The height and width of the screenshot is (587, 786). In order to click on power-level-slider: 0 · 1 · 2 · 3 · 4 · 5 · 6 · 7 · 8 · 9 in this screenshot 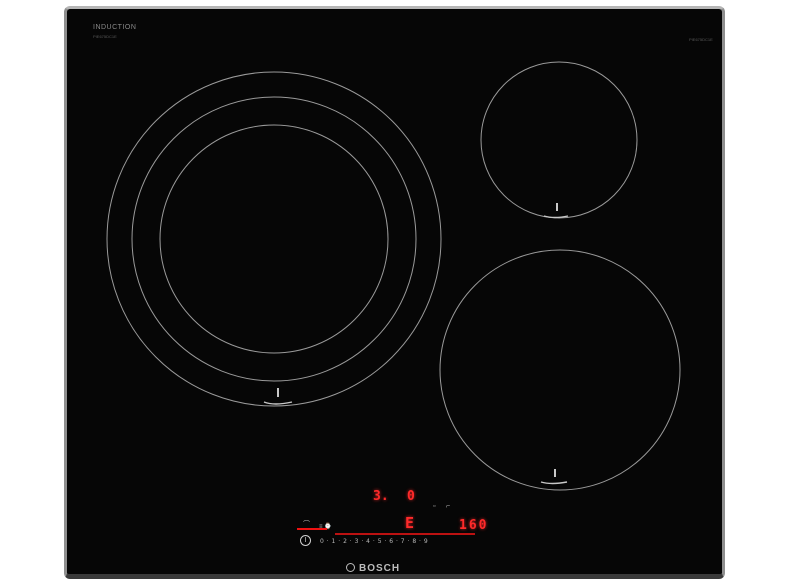, I will do `click(374, 541)`.